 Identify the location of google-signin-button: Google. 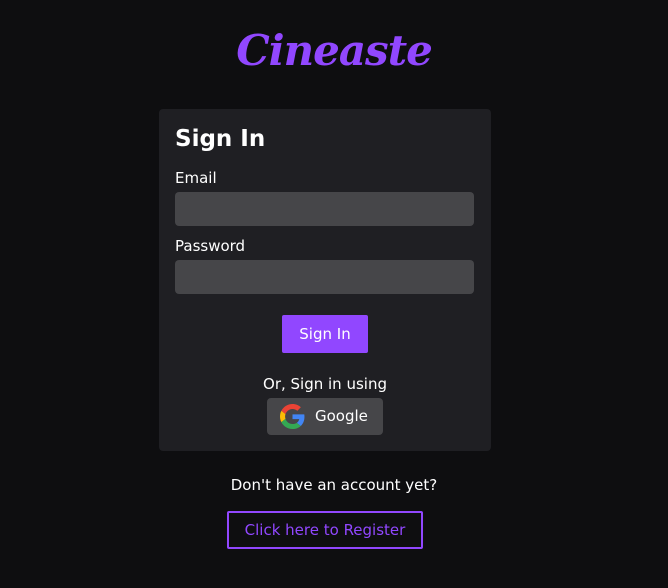
(325, 416).